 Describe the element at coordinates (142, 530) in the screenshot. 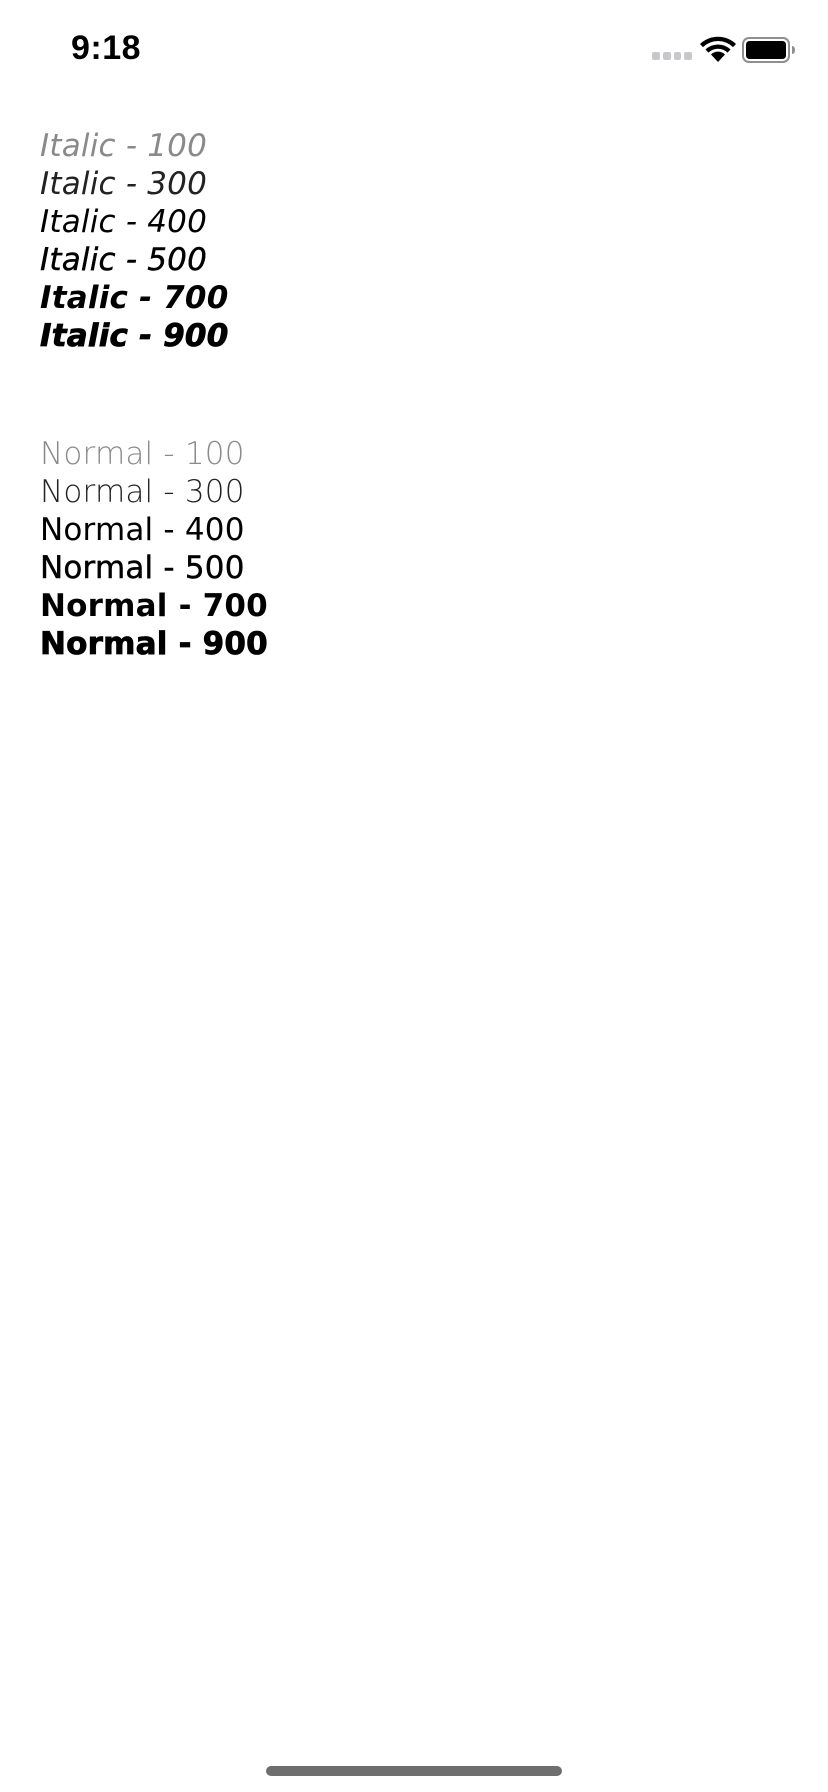

I see `normal-400-label: Normal - 400` at that location.